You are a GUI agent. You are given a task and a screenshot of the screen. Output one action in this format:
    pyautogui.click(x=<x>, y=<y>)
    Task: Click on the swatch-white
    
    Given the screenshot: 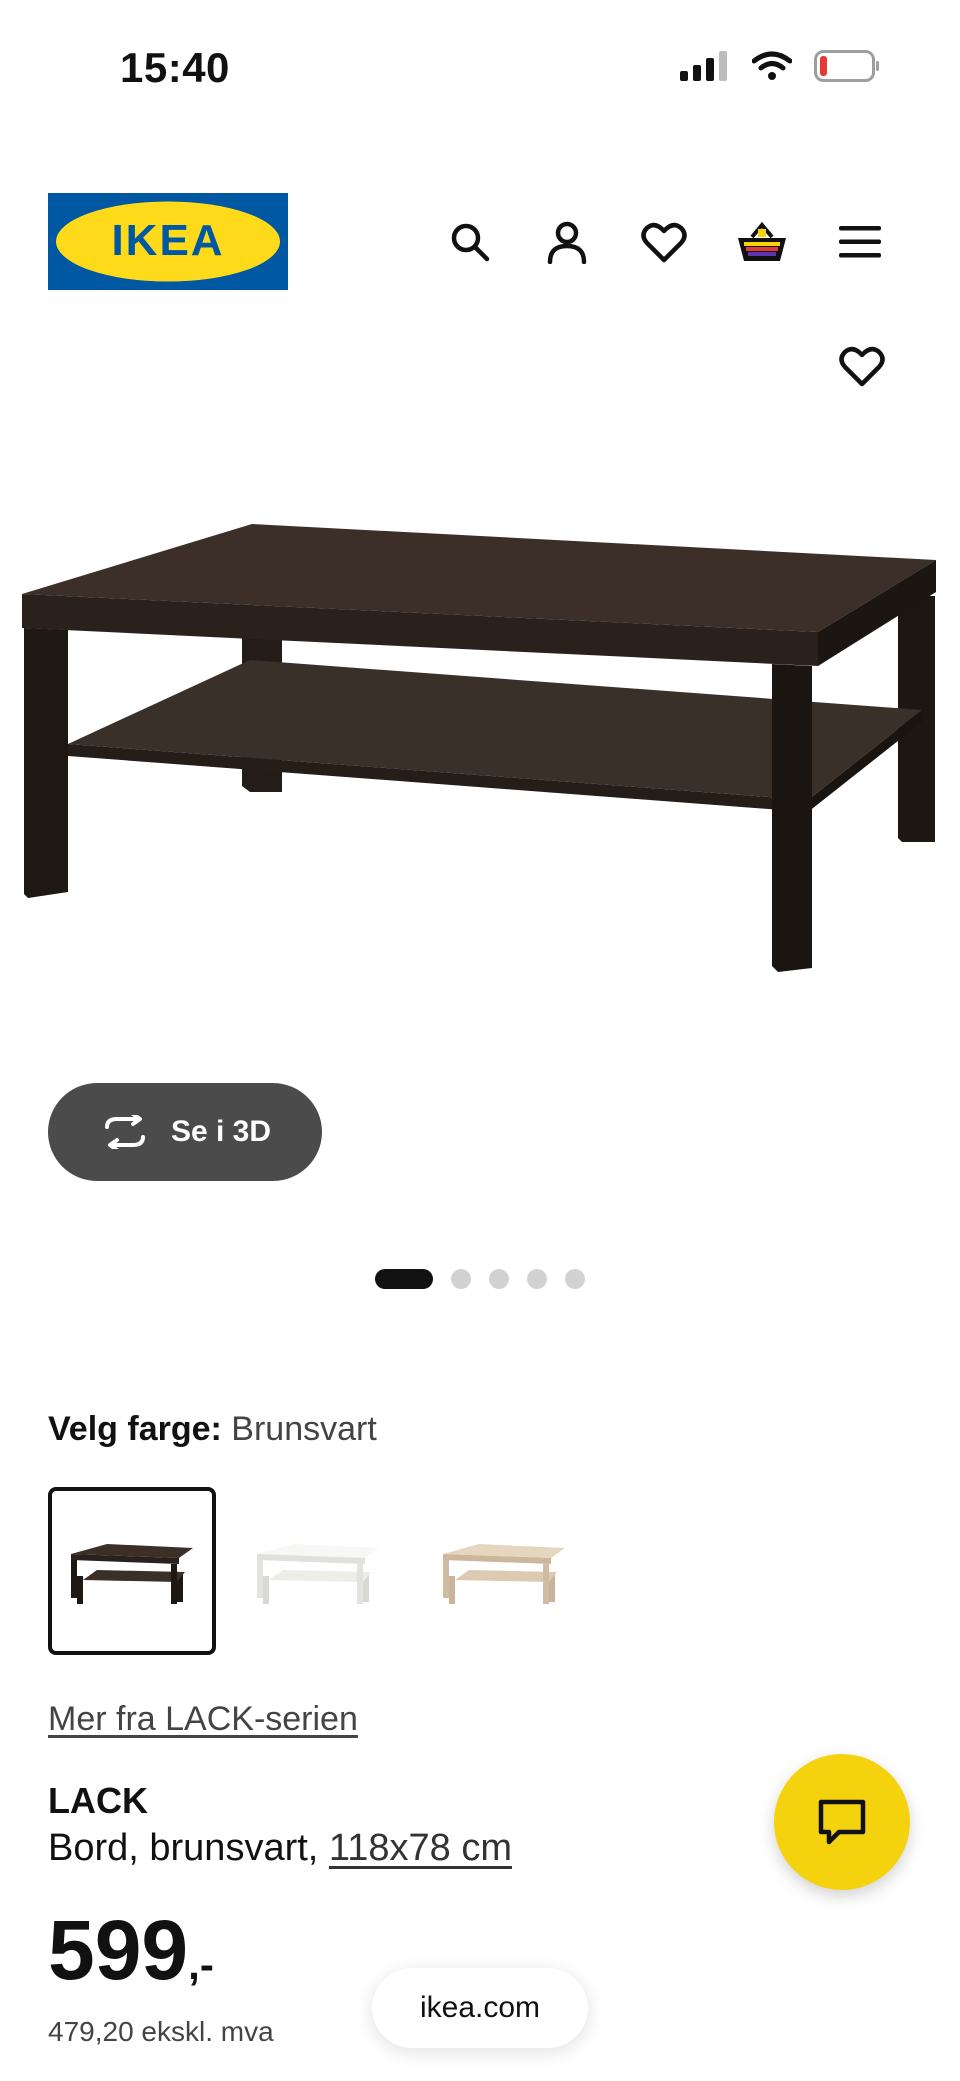 What is the action you would take?
    pyautogui.click(x=318, y=1571)
    